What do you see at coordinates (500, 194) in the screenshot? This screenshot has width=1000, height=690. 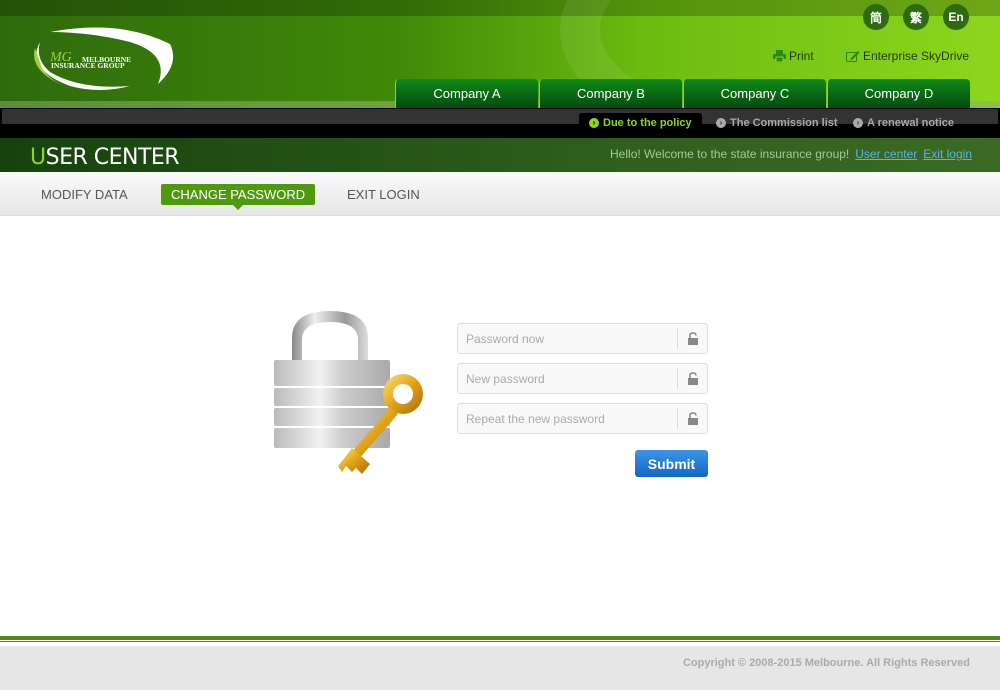 I see `user-menu: MODIFY DATA CHANGE PASSWORD EXIT LOGIN` at bounding box center [500, 194].